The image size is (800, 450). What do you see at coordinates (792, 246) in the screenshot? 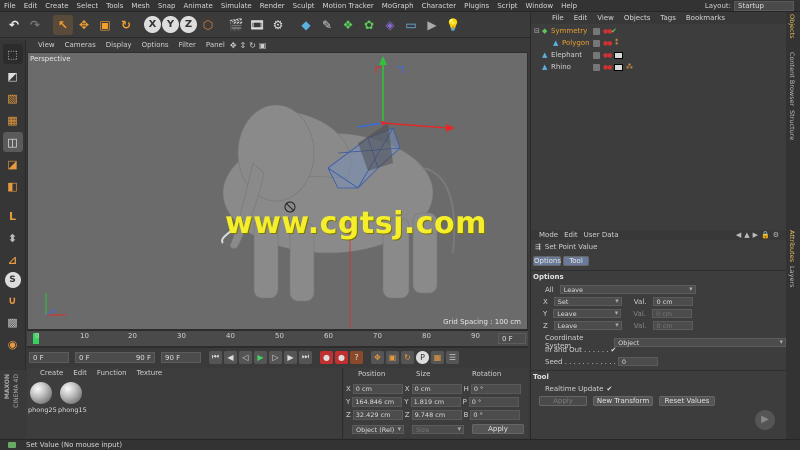
I see `tab-attributes: Attributes` at bounding box center [792, 246].